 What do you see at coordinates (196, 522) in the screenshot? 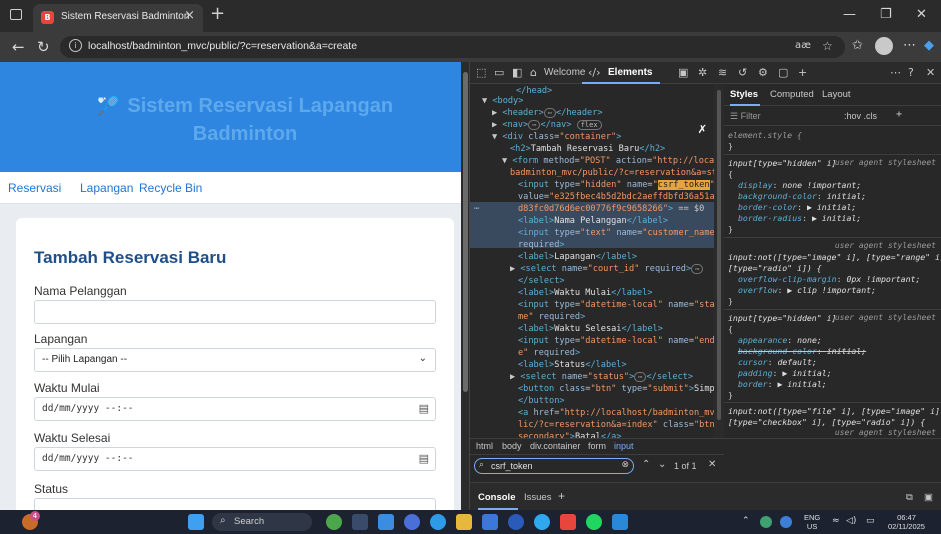
I see `start-menu-icon` at bounding box center [196, 522].